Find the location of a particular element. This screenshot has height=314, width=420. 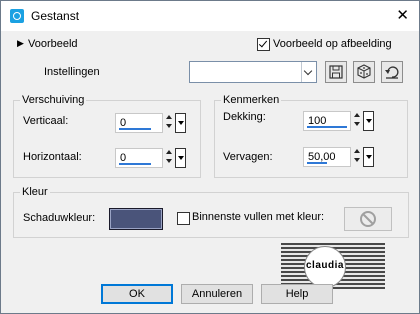

color-group-title: Kleur is located at coordinates (35, 192).